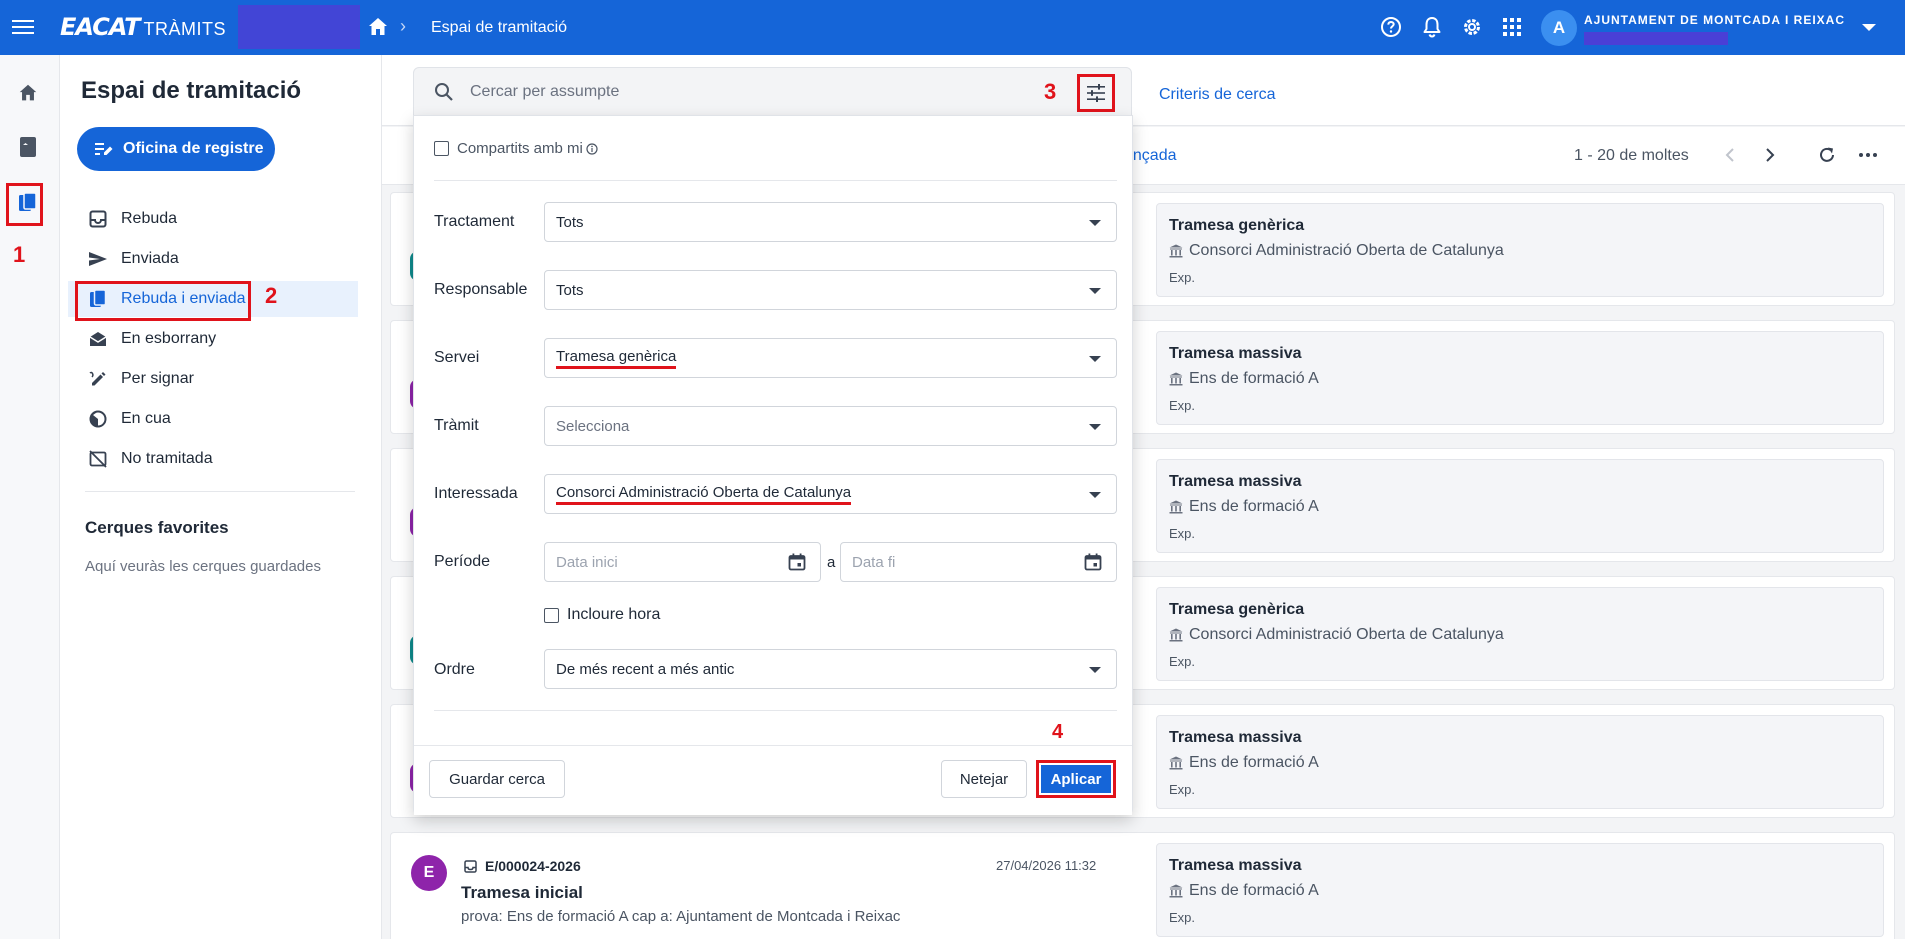  Describe the element at coordinates (1827, 155) in the screenshot. I see `refresh-icon` at that location.